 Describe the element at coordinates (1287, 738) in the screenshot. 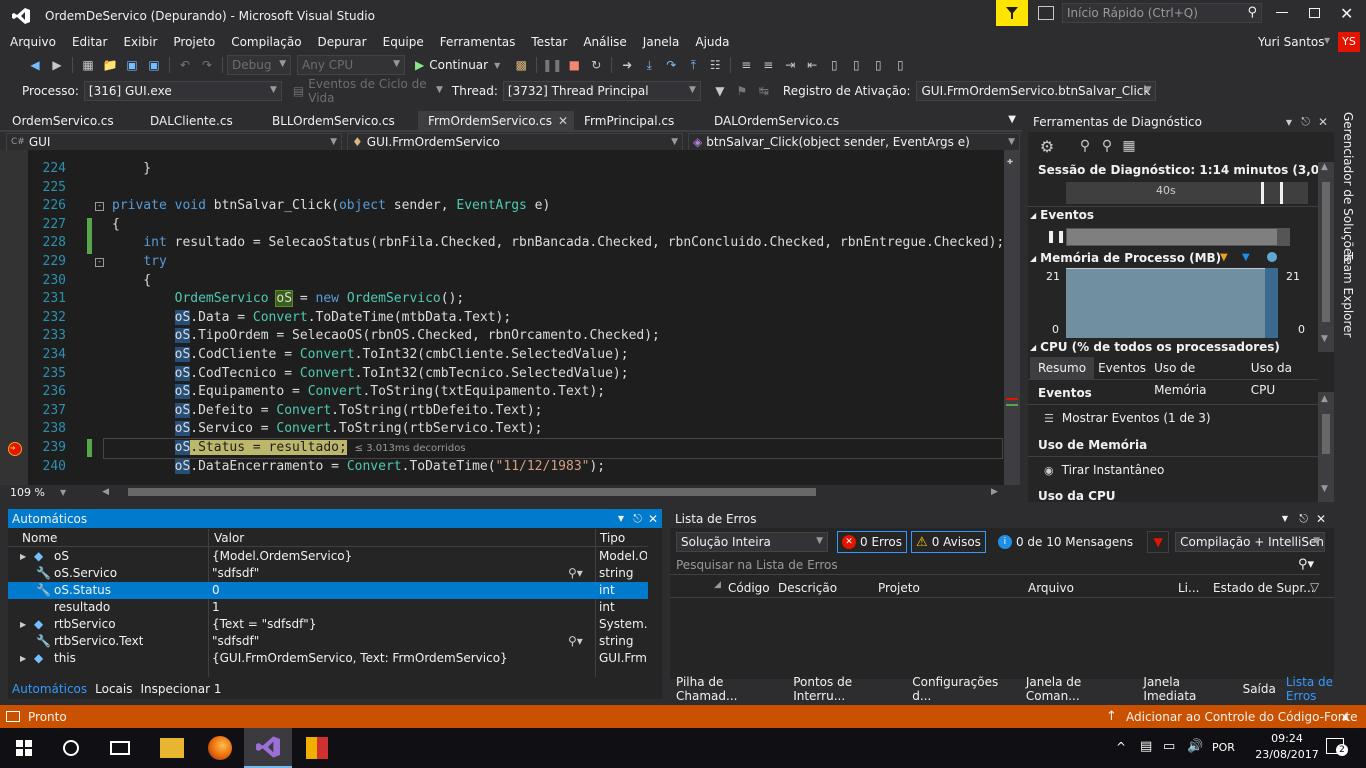

I see `clock-time: 09:24` at that location.